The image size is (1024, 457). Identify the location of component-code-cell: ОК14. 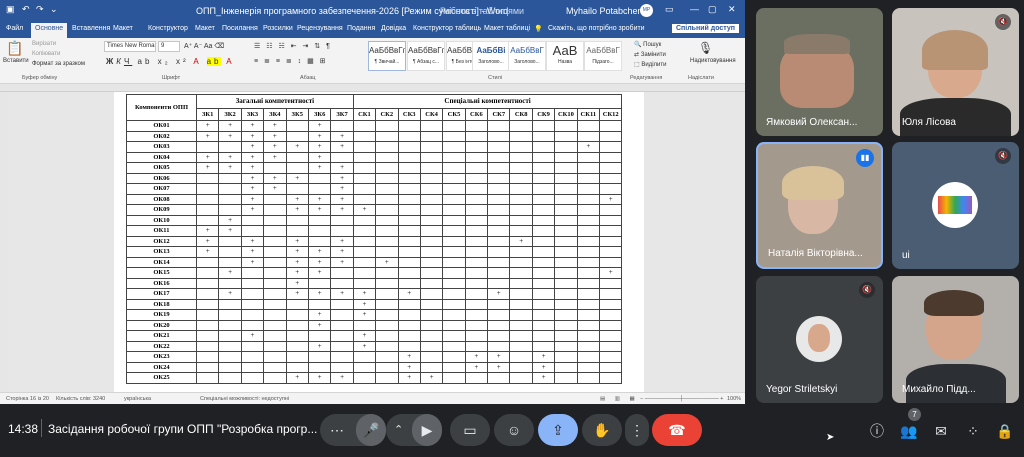
(161, 262).